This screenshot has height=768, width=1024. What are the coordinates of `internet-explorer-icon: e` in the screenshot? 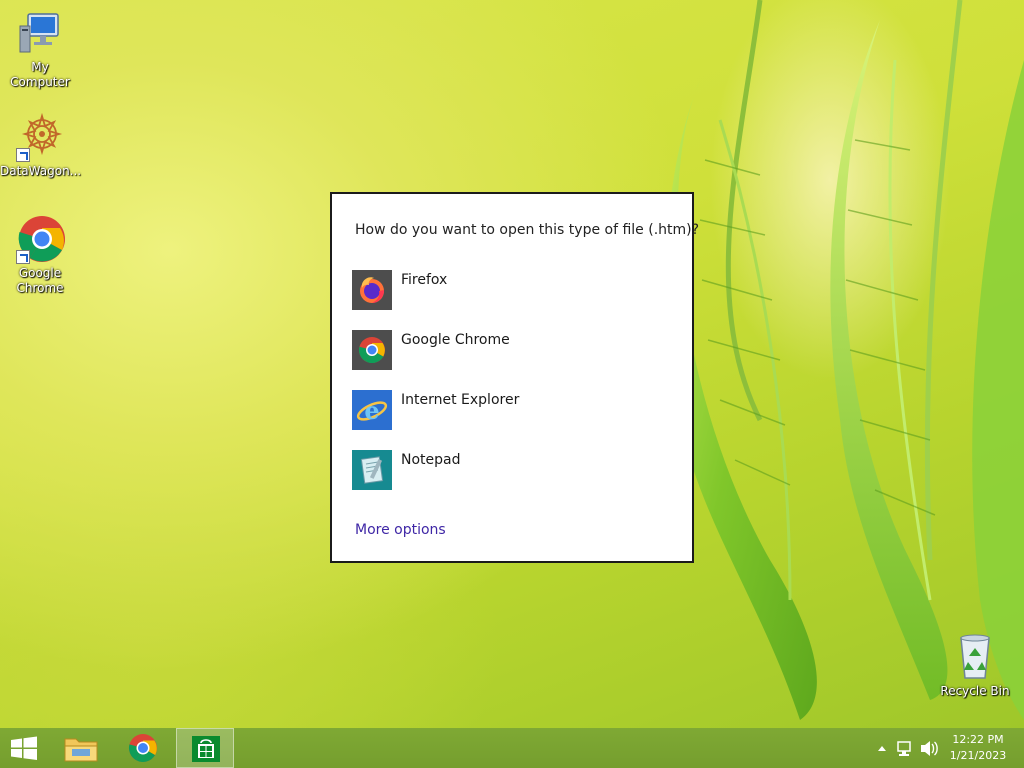 It's located at (372, 410).